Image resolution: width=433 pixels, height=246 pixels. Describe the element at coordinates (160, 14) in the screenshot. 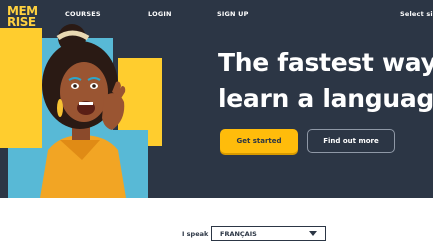

I see `nav-login-link: LOGIN` at that location.